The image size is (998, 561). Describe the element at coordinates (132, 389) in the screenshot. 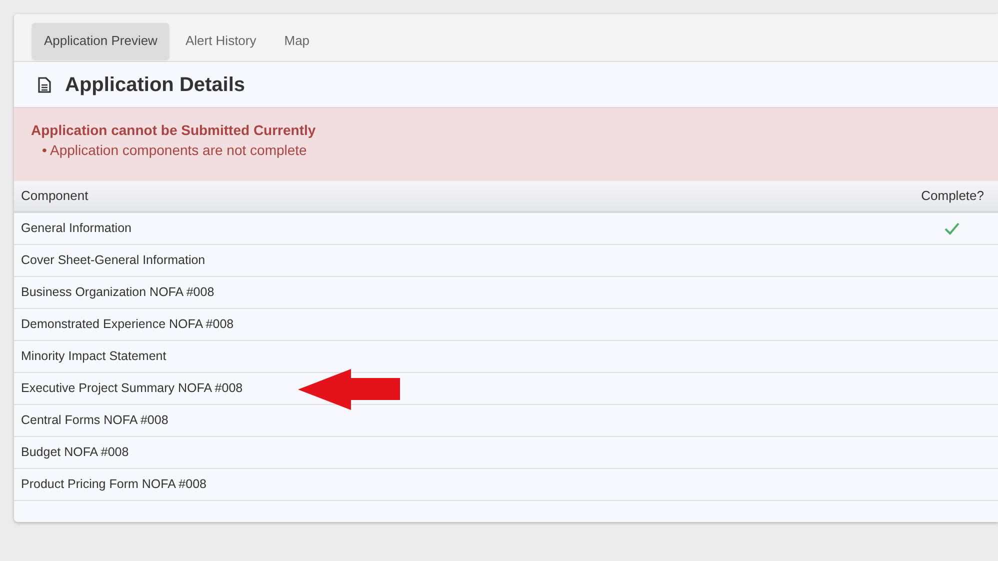

I see `table-cell-text: Executive Project Summary NOFA #008` at that location.